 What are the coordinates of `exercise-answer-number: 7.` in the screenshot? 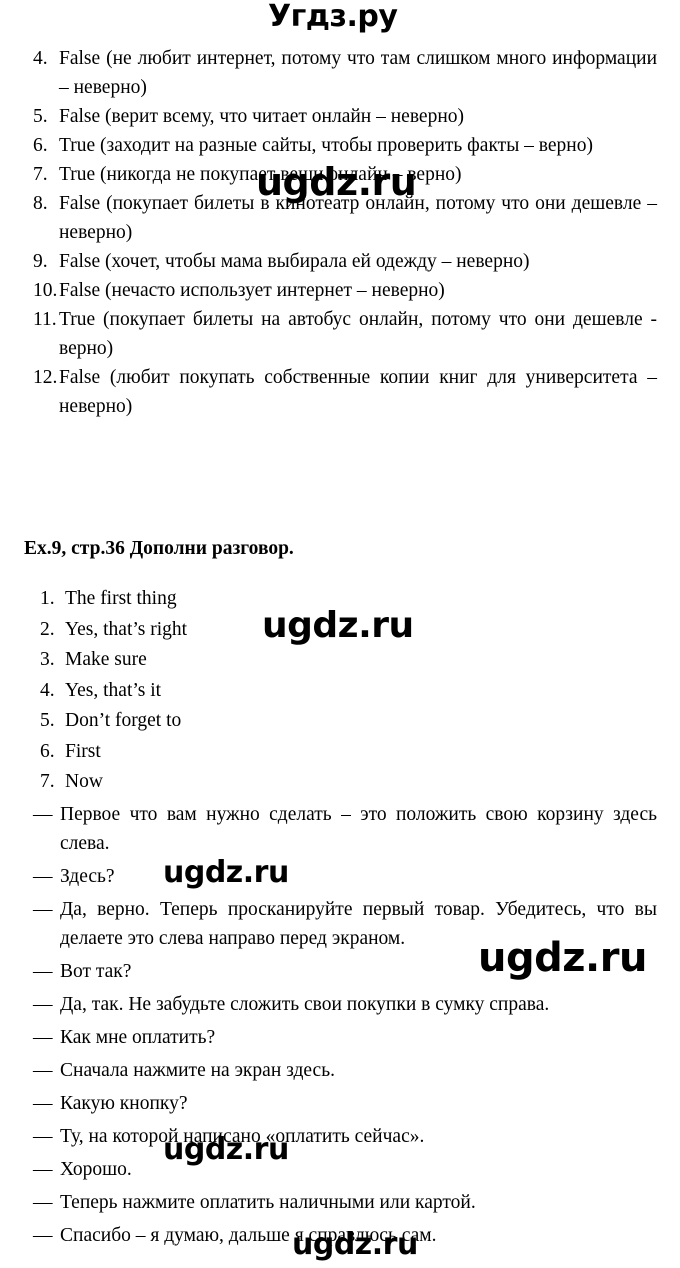 It's located at (47, 781).